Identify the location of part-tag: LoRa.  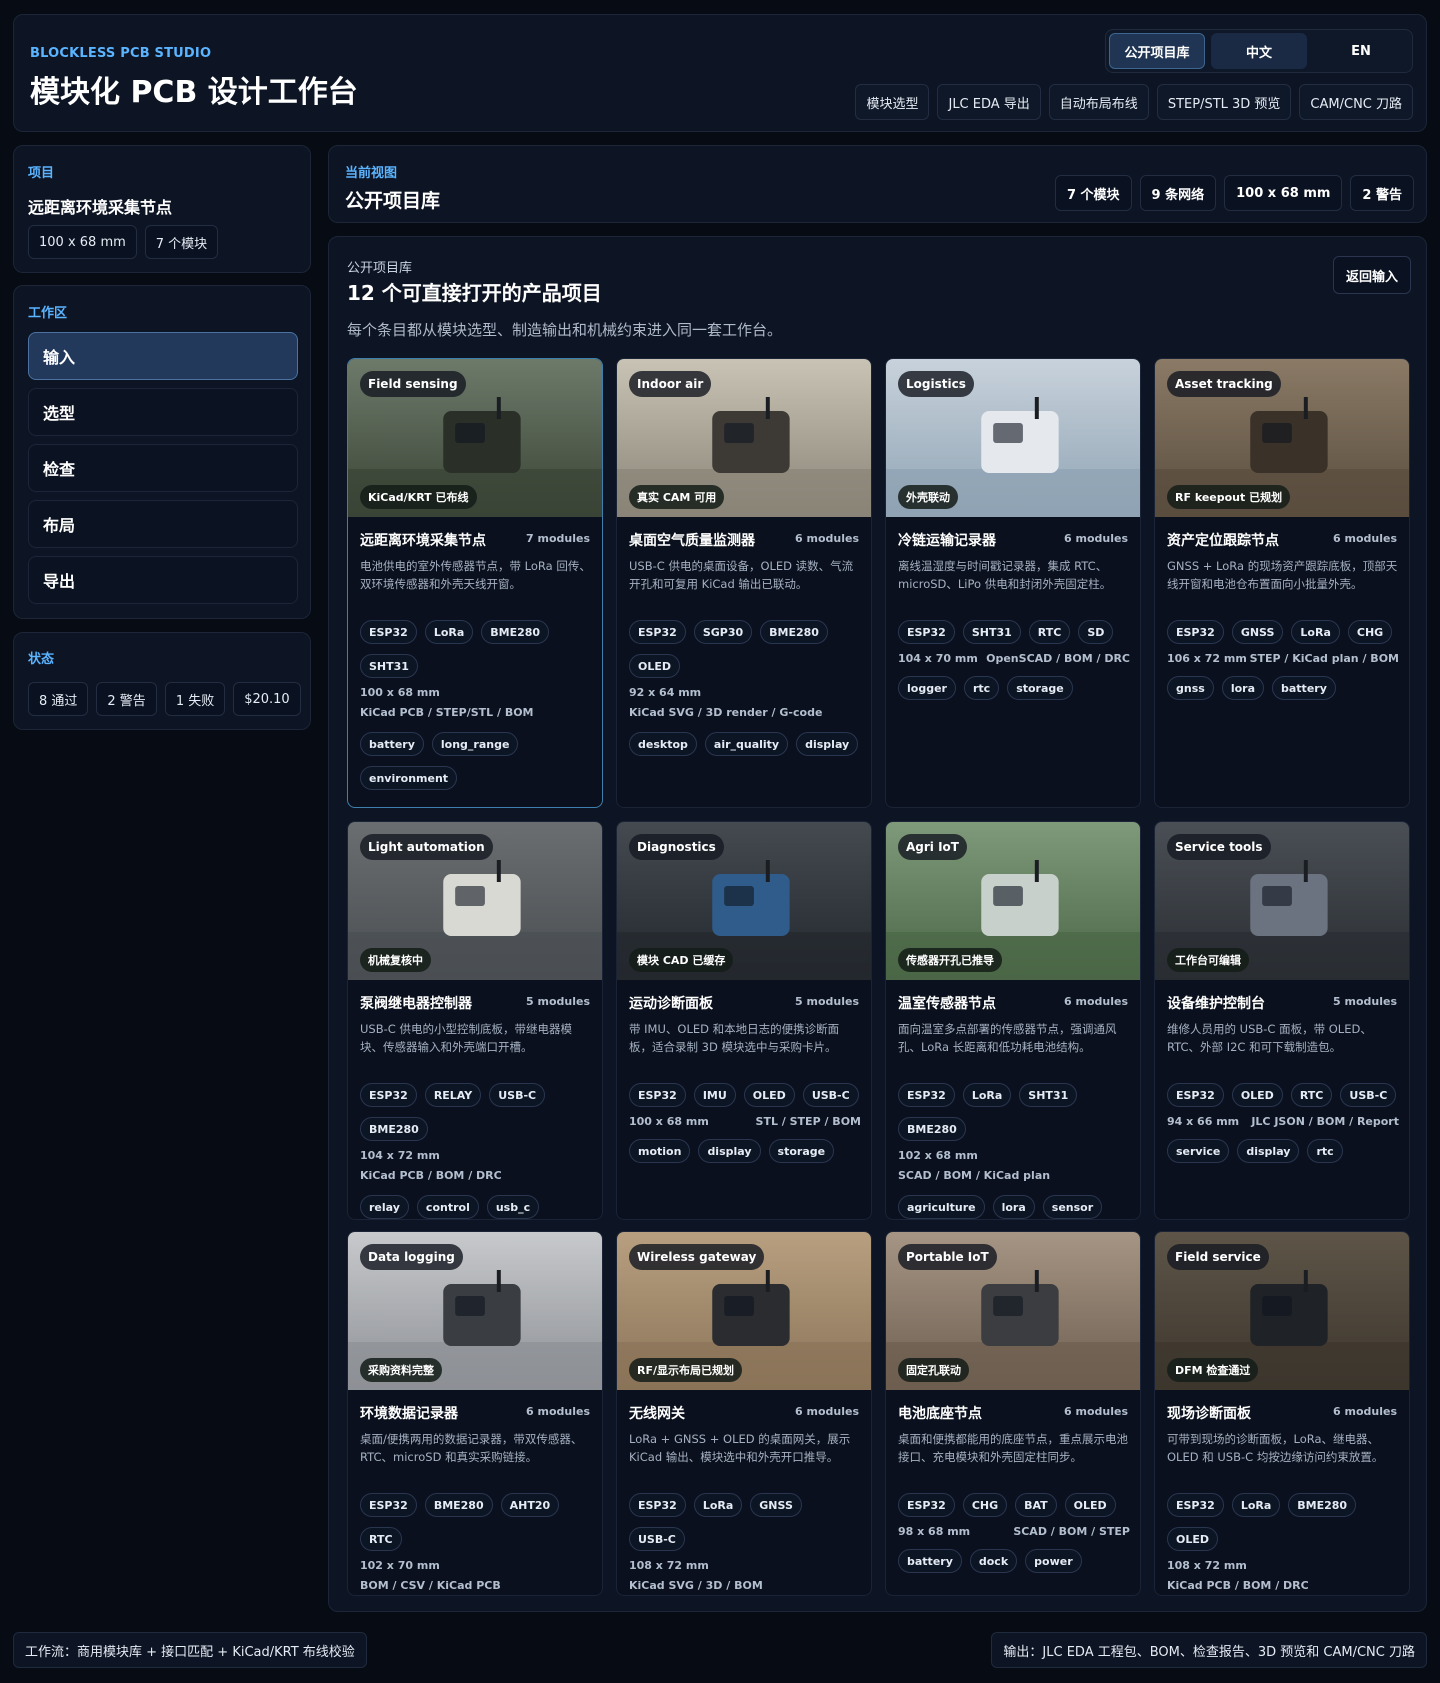
(1256, 1505).